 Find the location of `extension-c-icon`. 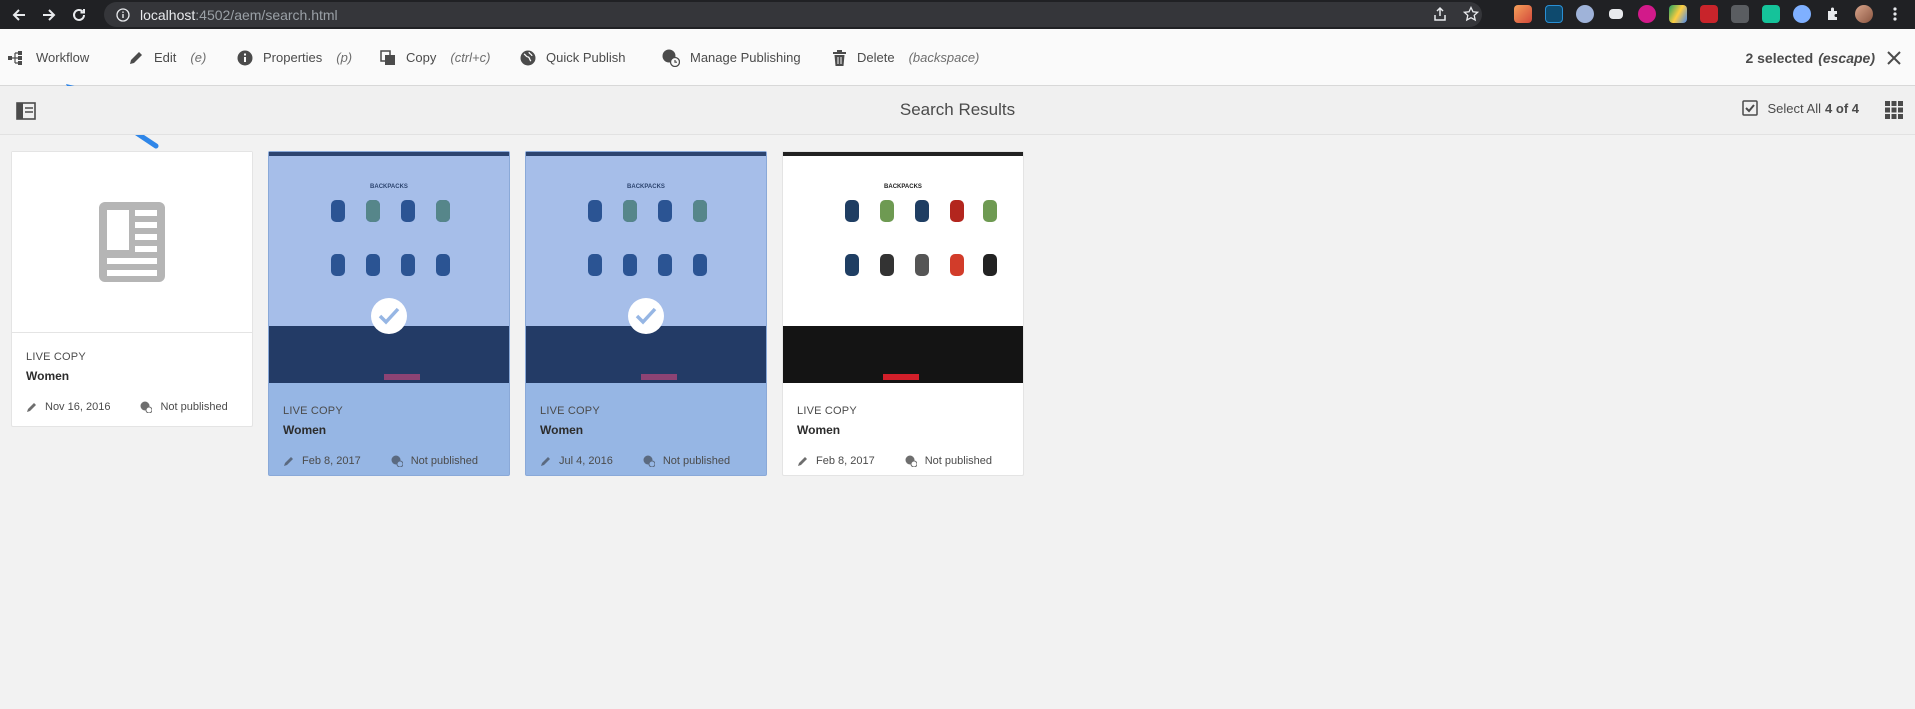

extension-c-icon is located at coordinates (1771, 14).